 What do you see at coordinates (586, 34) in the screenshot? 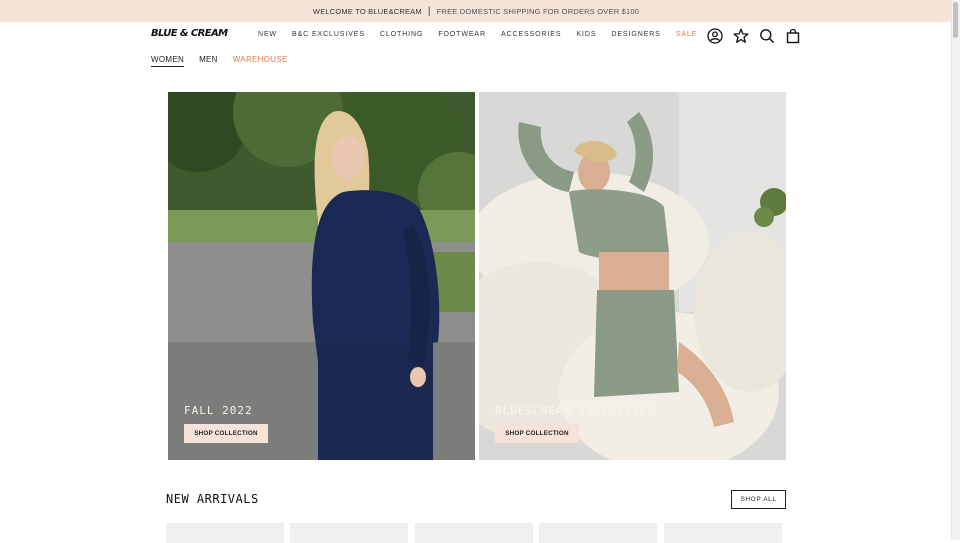
I see `nav-kids: KIDS` at bounding box center [586, 34].